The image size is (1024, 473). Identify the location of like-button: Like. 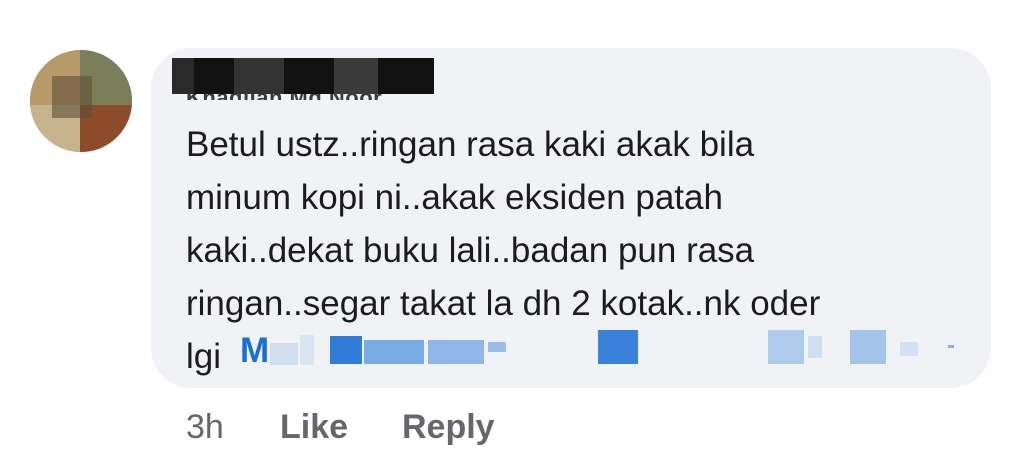
(314, 427).